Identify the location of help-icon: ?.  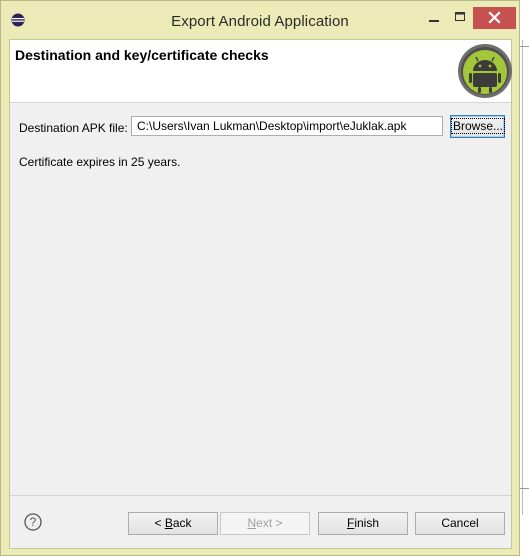
(33, 522).